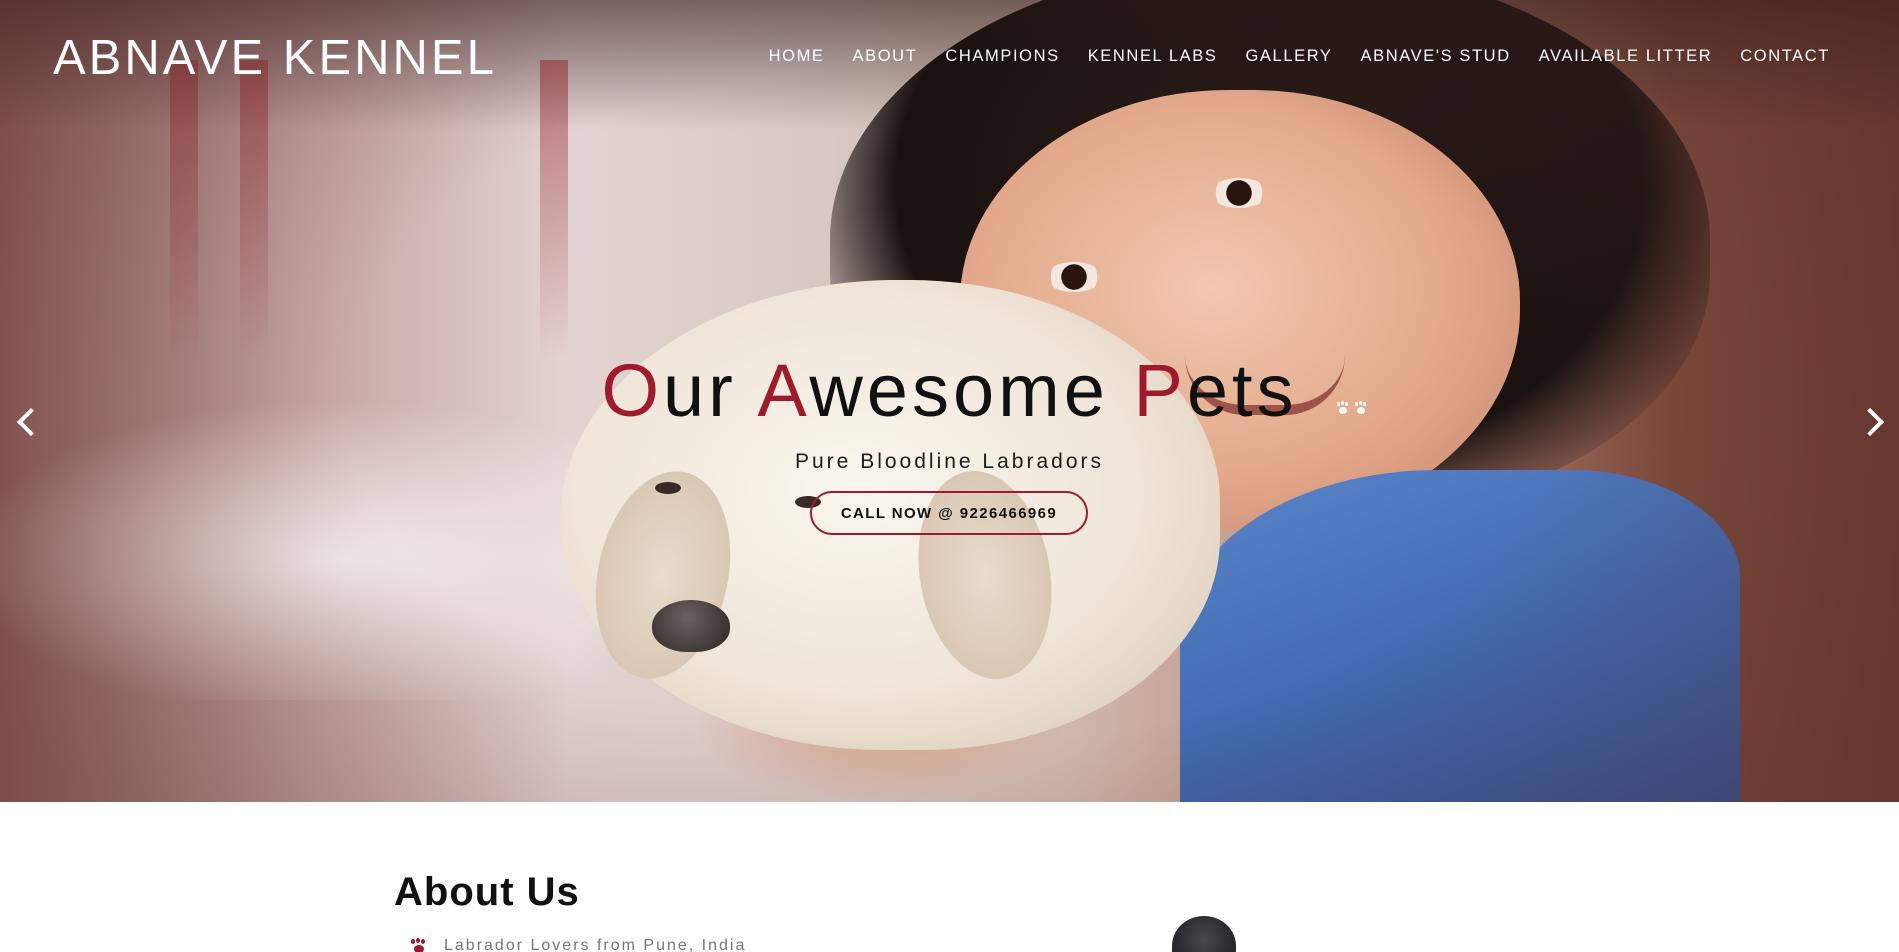 The width and height of the screenshot is (1899, 952). I want to click on nav-gallery: GALLERY, so click(1289, 56).